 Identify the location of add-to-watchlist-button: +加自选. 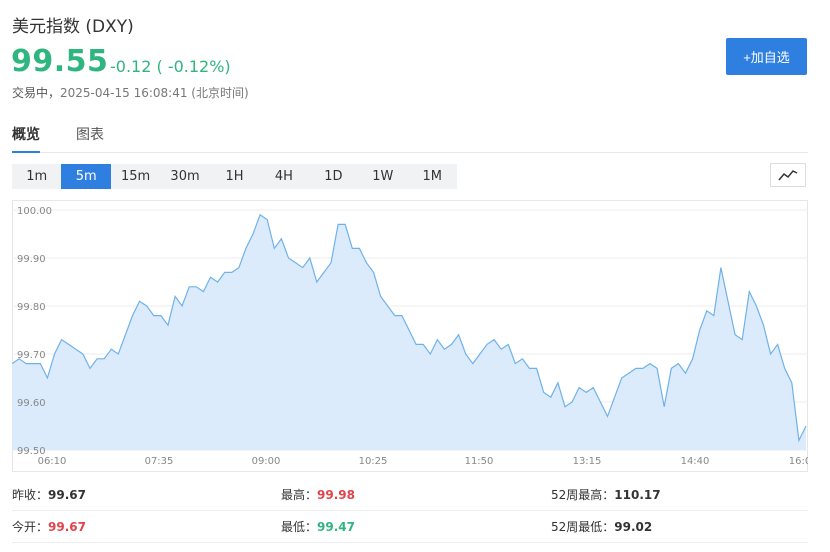
(766, 56).